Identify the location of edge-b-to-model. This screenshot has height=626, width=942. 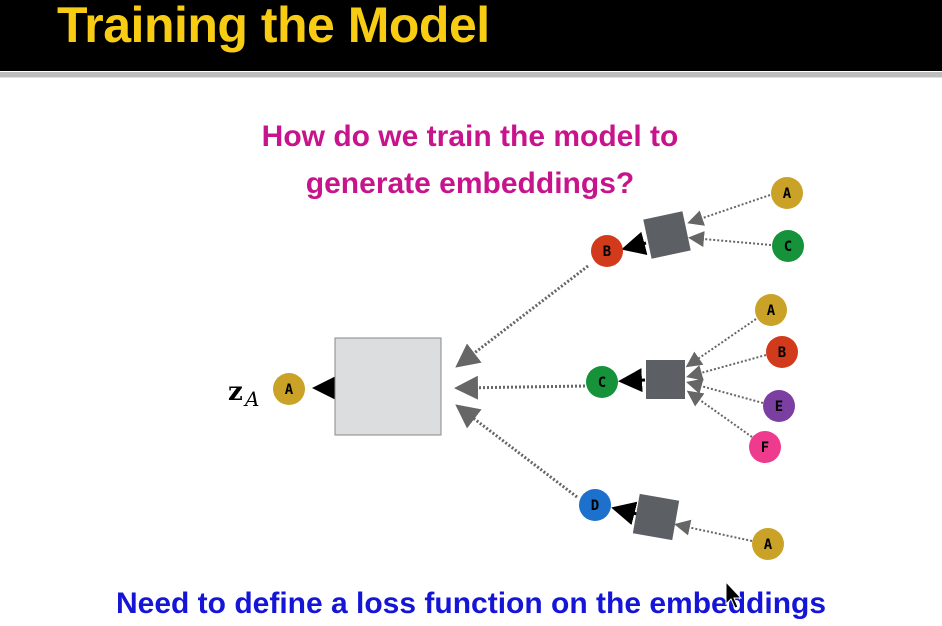
(522, 316).